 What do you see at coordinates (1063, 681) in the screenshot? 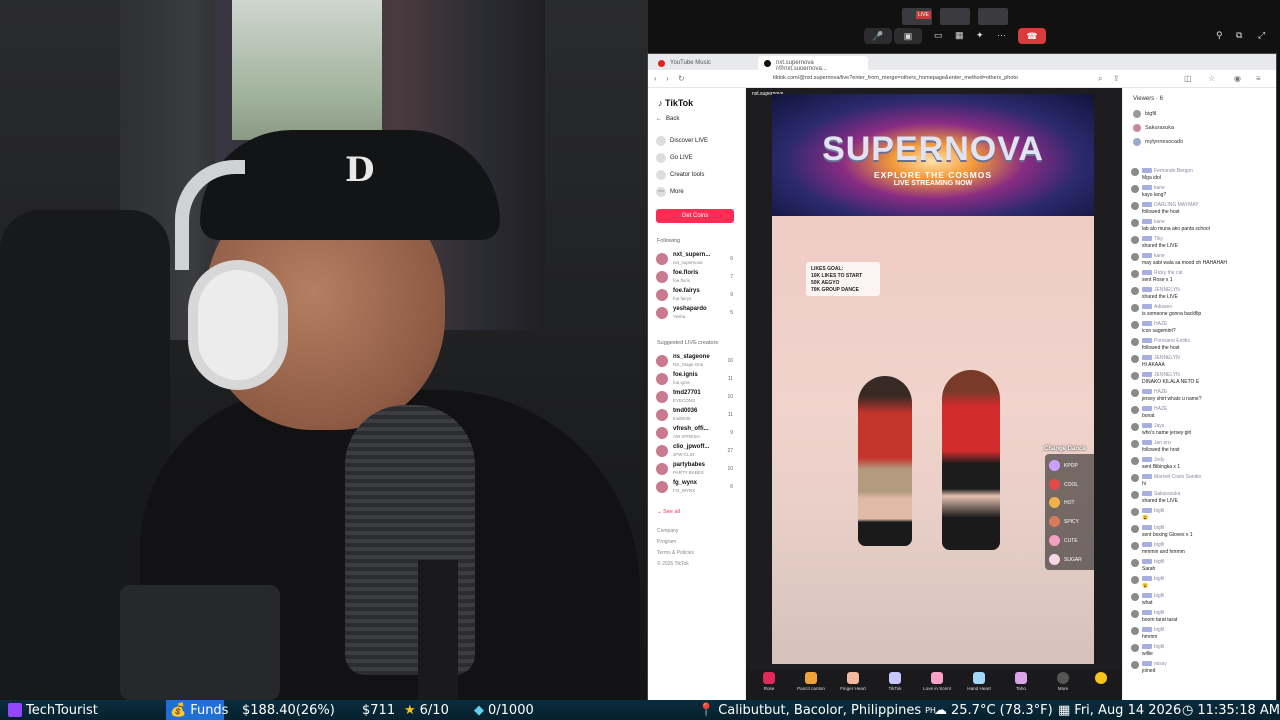
I see `gift-more: More` at bounding box center [1063, 681].